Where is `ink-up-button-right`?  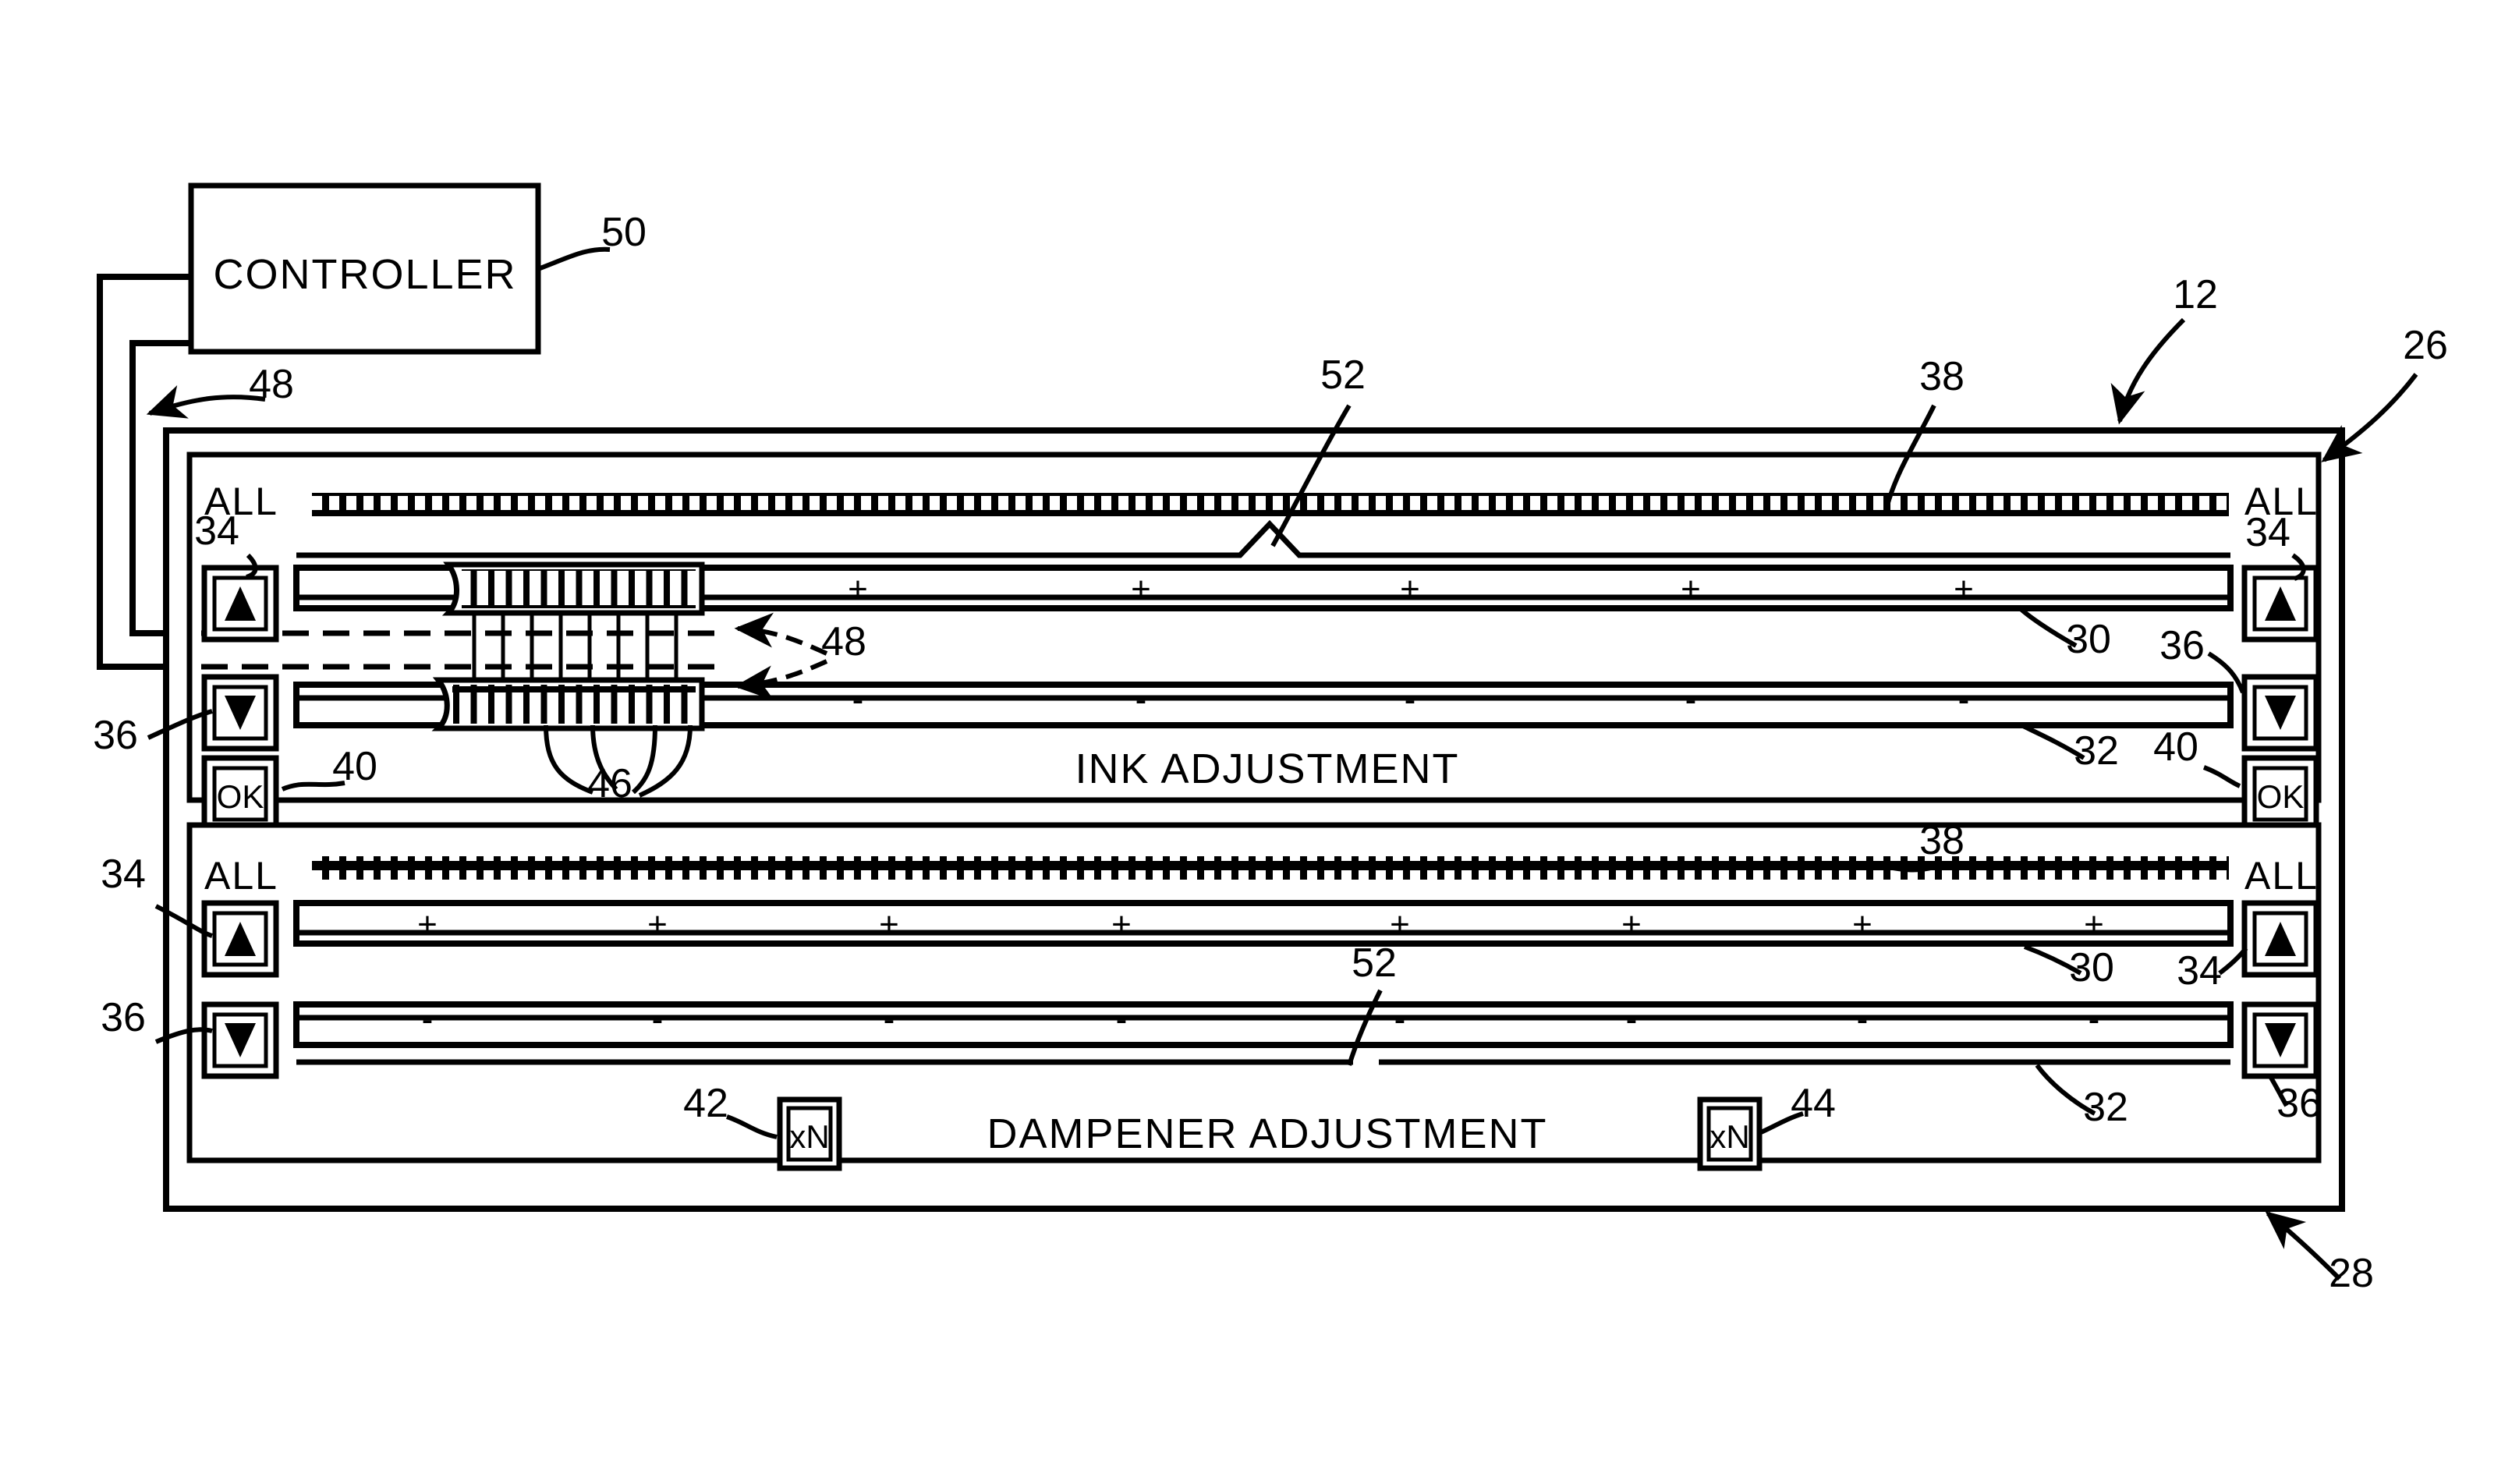 ink-up-button-right is located at coordinates (2280, 604).